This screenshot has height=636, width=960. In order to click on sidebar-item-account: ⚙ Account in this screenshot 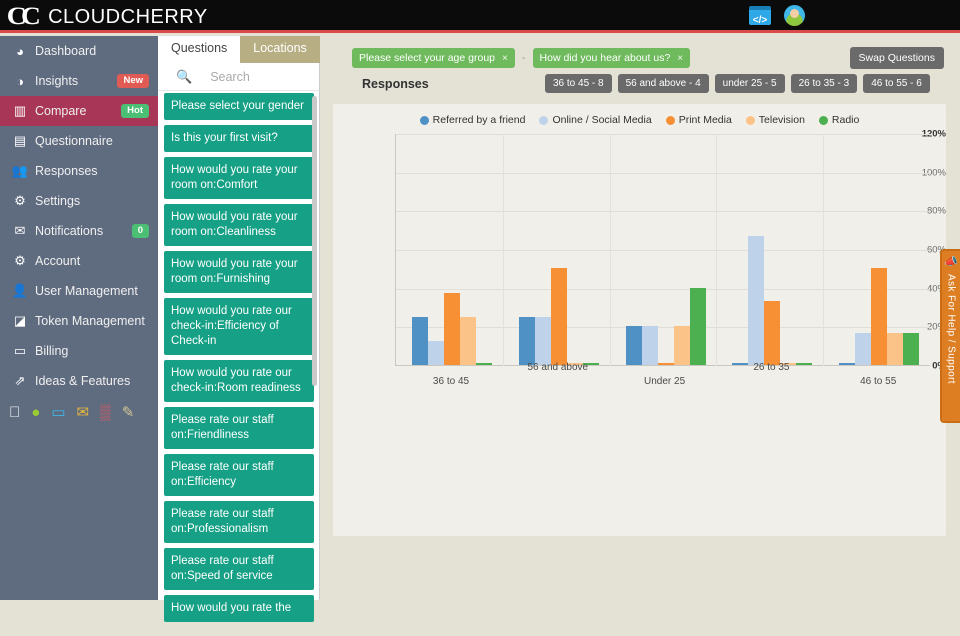, I will do `click(79, 261)`.